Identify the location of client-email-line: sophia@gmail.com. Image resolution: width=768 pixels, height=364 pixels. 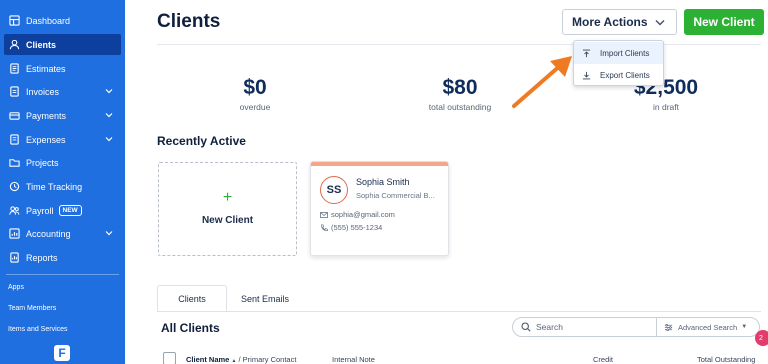
(357, 214).